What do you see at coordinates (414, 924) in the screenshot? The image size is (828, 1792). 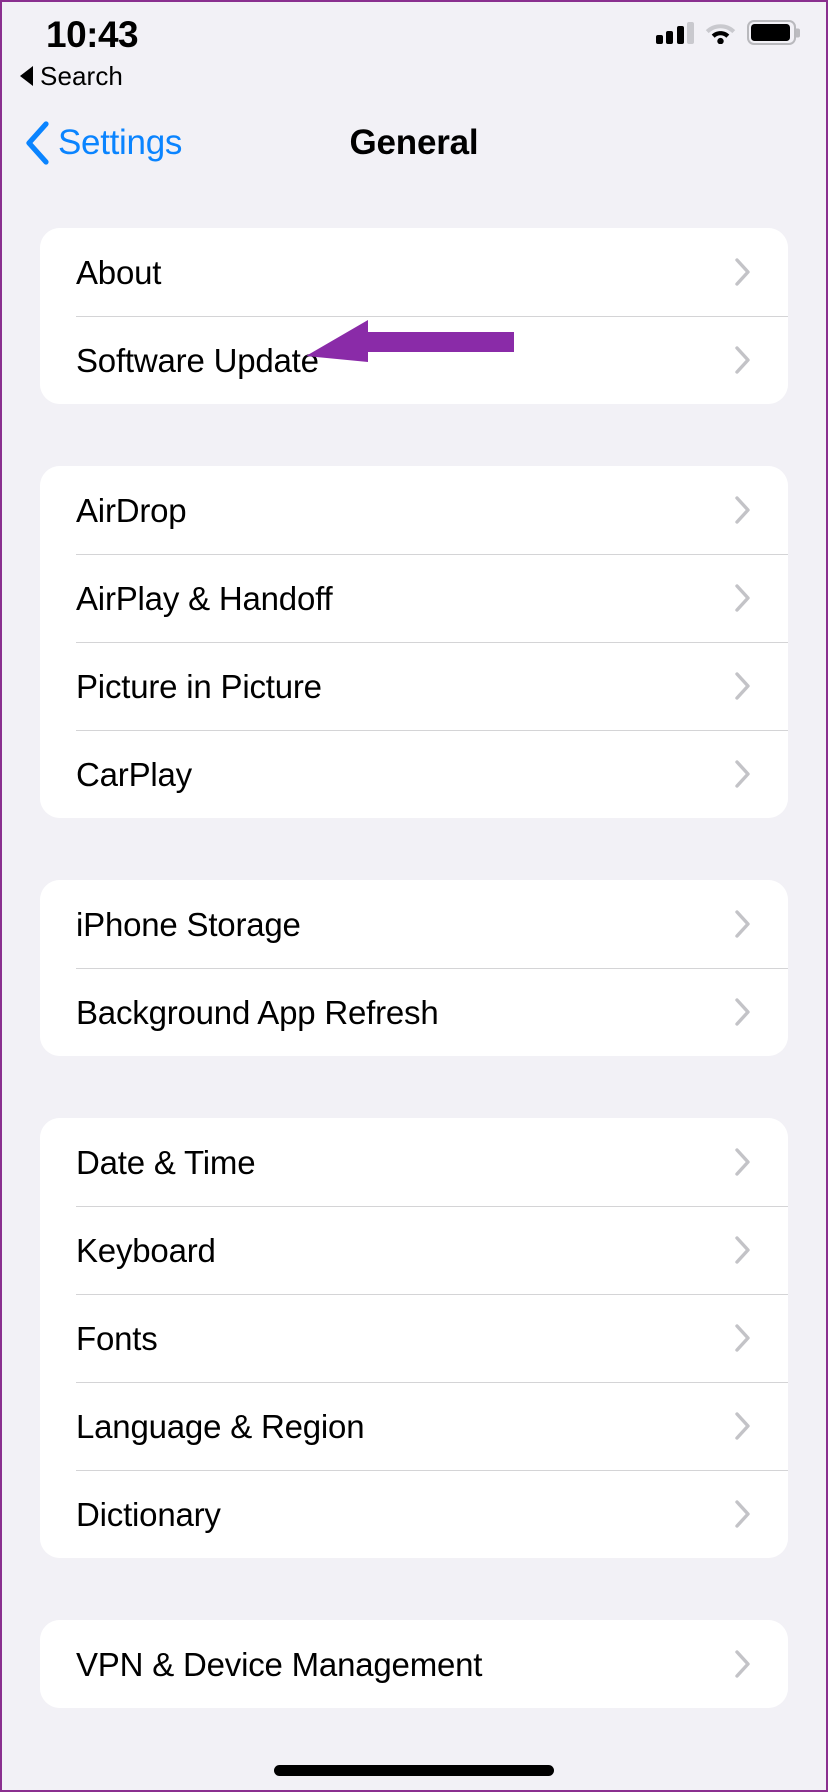 I see `settings-row-iphone-storage: iPhone Storage` at bounding box center [414, 924].